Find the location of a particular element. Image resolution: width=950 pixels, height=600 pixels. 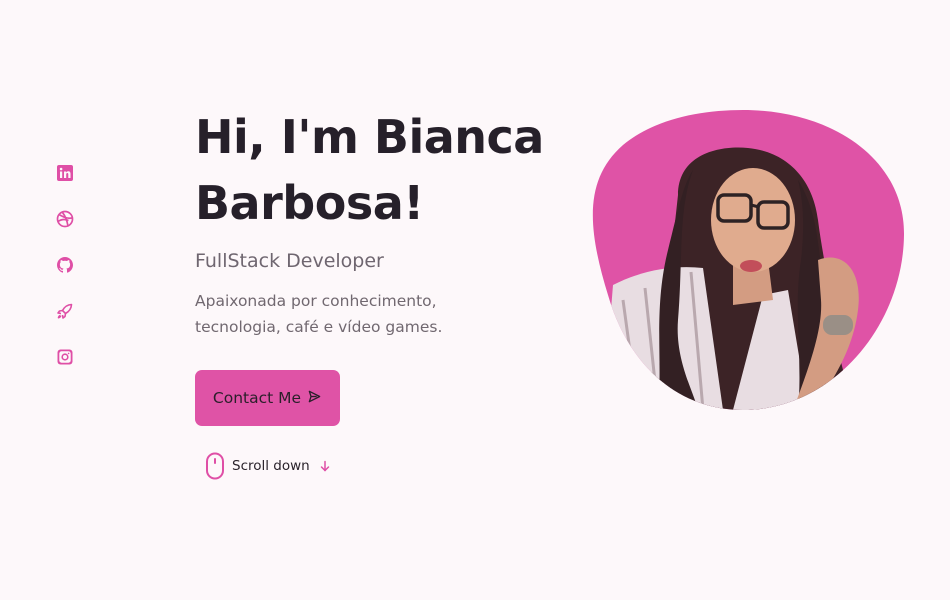

scroll-down-label: Scroll down is located at coordinates (271, 466).